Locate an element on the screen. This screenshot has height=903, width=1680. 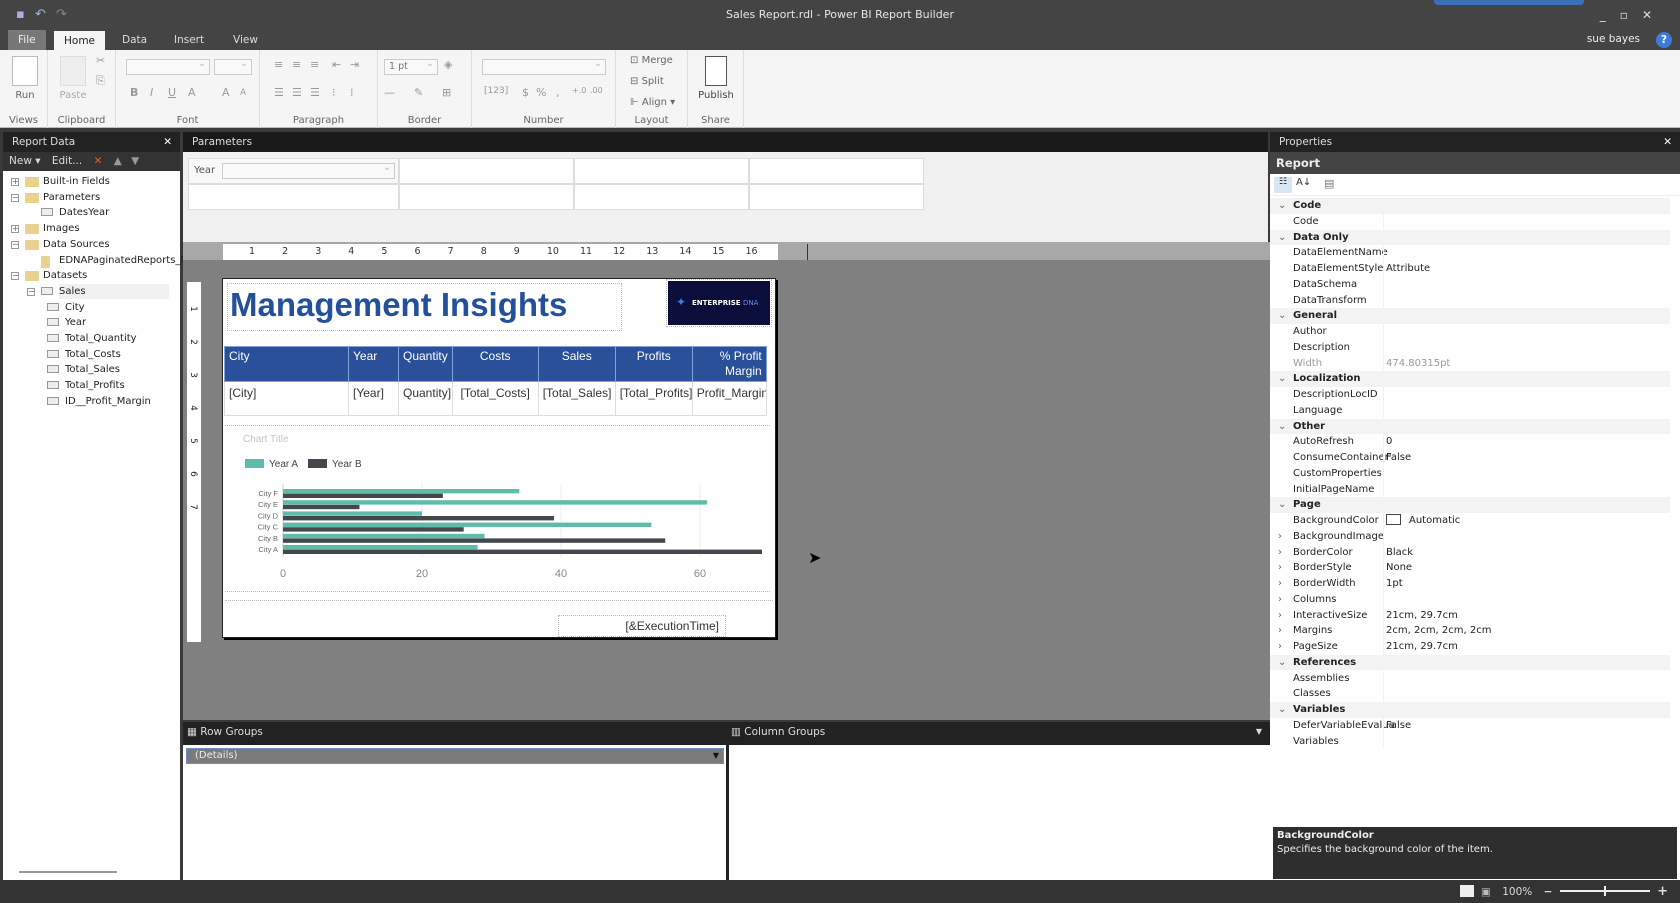
report-title: Management Insights is located at coordinates (424, 307).